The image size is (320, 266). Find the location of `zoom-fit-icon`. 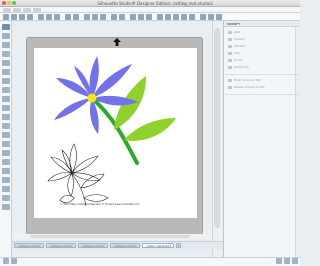

zoom-fit-icon is located at coordinates (103, 17).